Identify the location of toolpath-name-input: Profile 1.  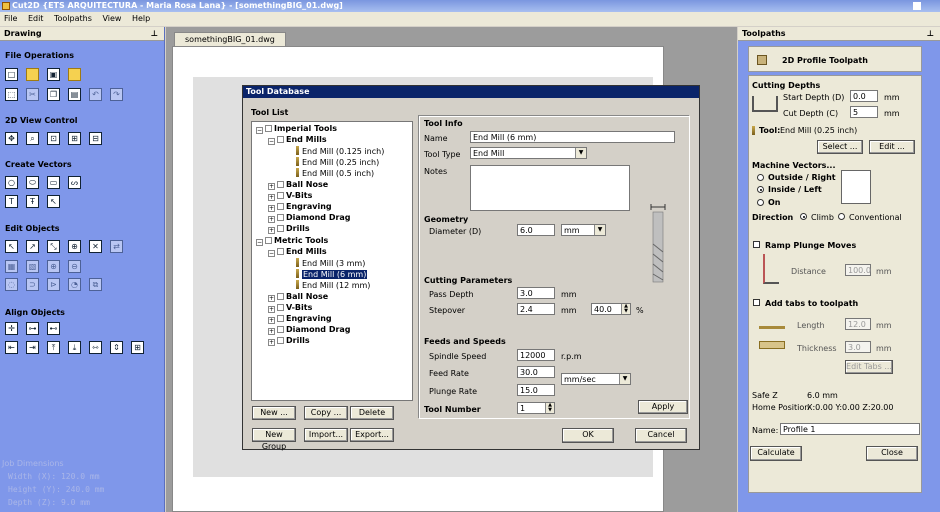
(850, 429).